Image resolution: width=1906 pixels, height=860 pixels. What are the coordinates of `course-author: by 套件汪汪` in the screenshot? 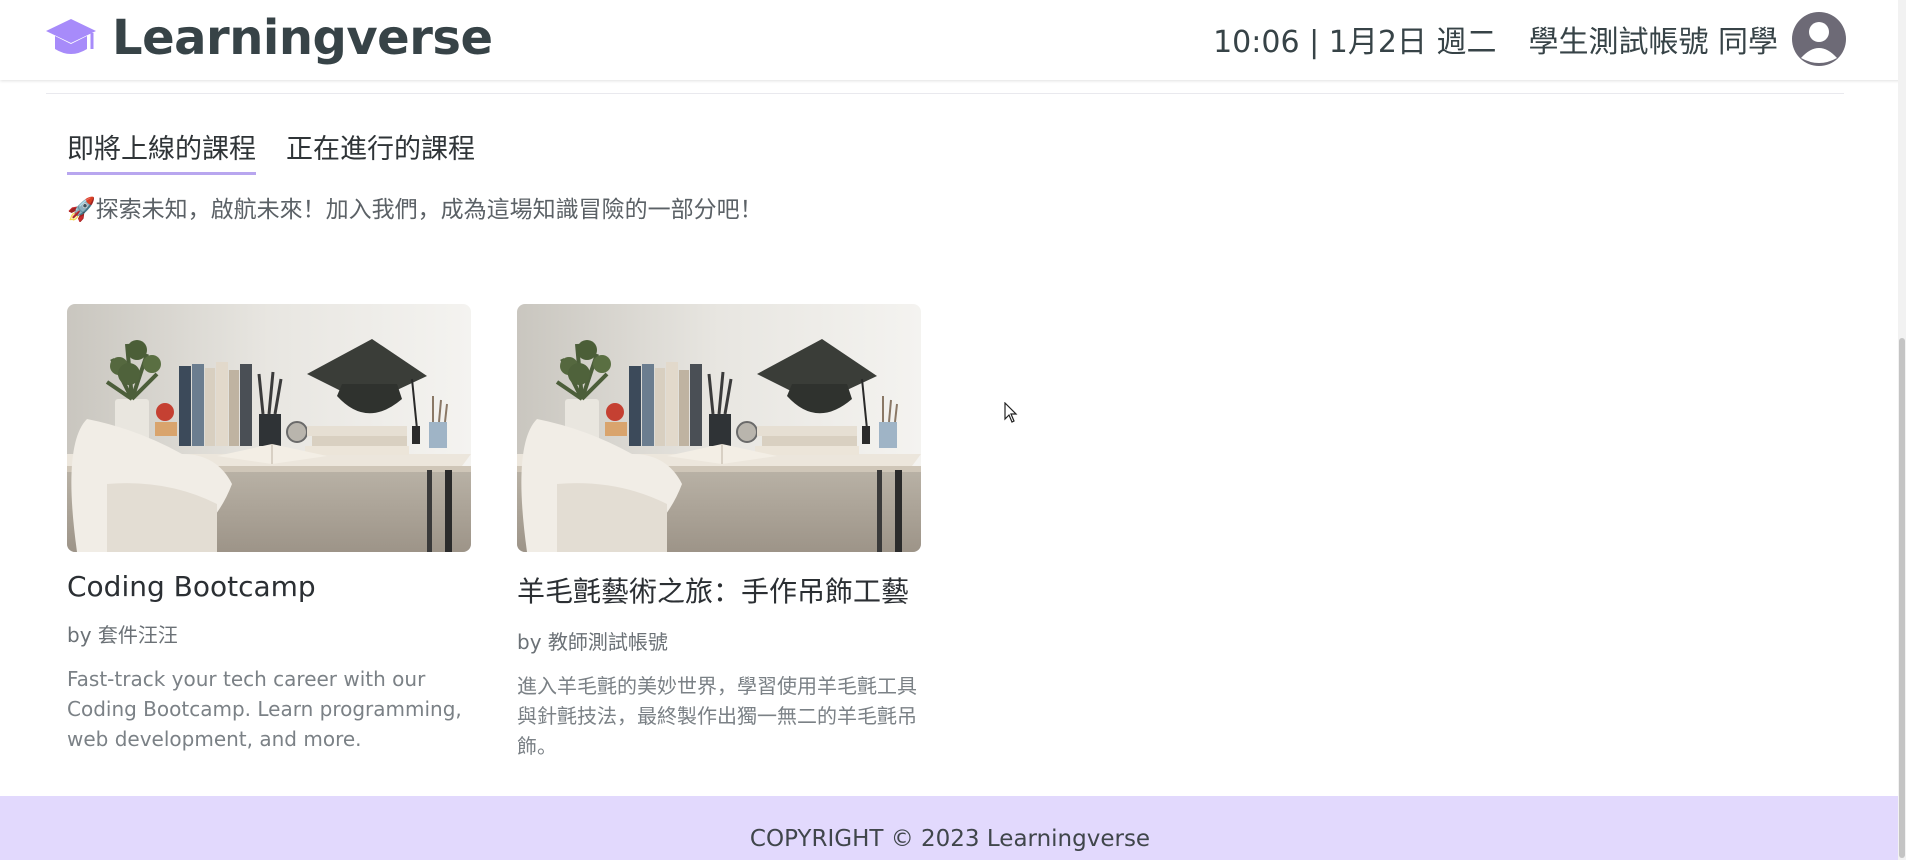 It's located at (122, 635).